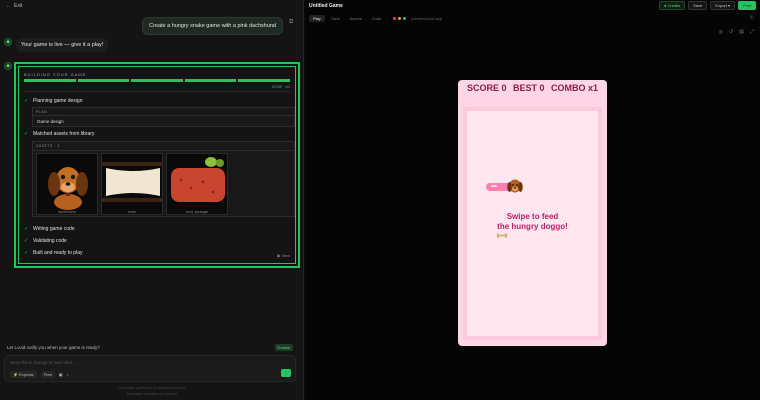 The width and height of the screenshot is (760, 400). Describe the element at coordinates (152, 388) in the screenshot. I see `footnote: Generated games are AI-assisted previews` at that location.